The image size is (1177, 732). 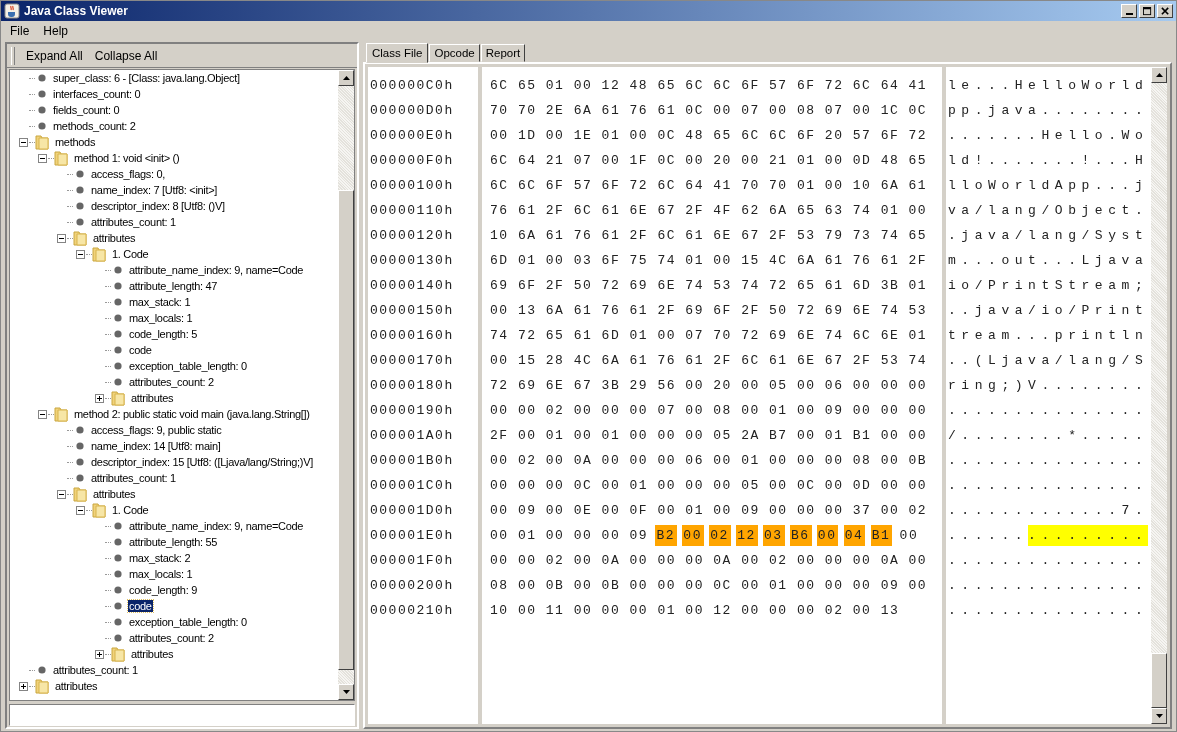 What do you see at coordinates (1048, 135) in the screenshot?
I see `ascii-text: .......Hello.Wo` at bounding box center [1048, 135].